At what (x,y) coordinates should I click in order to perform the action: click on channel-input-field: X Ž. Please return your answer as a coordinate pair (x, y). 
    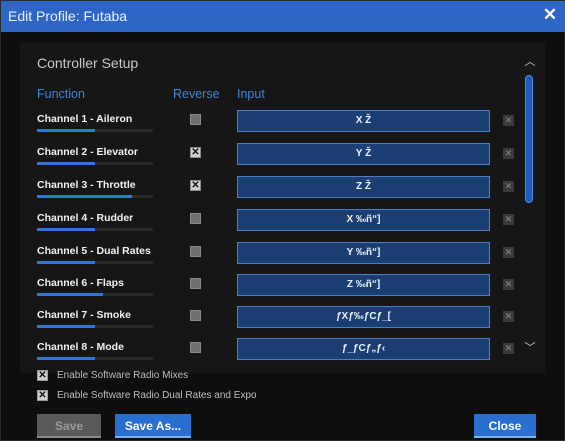
    Looking at the image, I should click on (363, 121).